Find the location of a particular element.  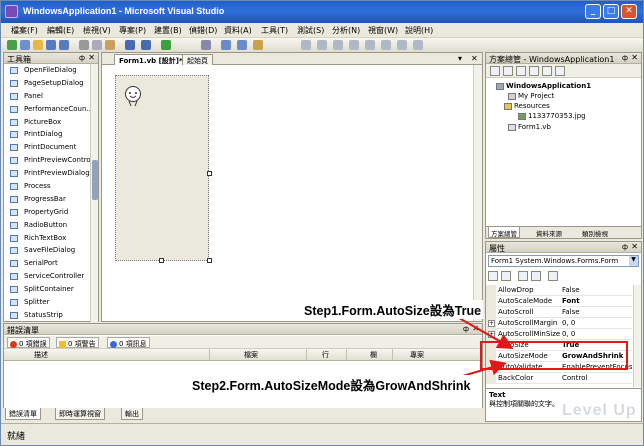

annotation-step1: Step1.Form.AutoSize設為True is located at coordinates (393, 309).